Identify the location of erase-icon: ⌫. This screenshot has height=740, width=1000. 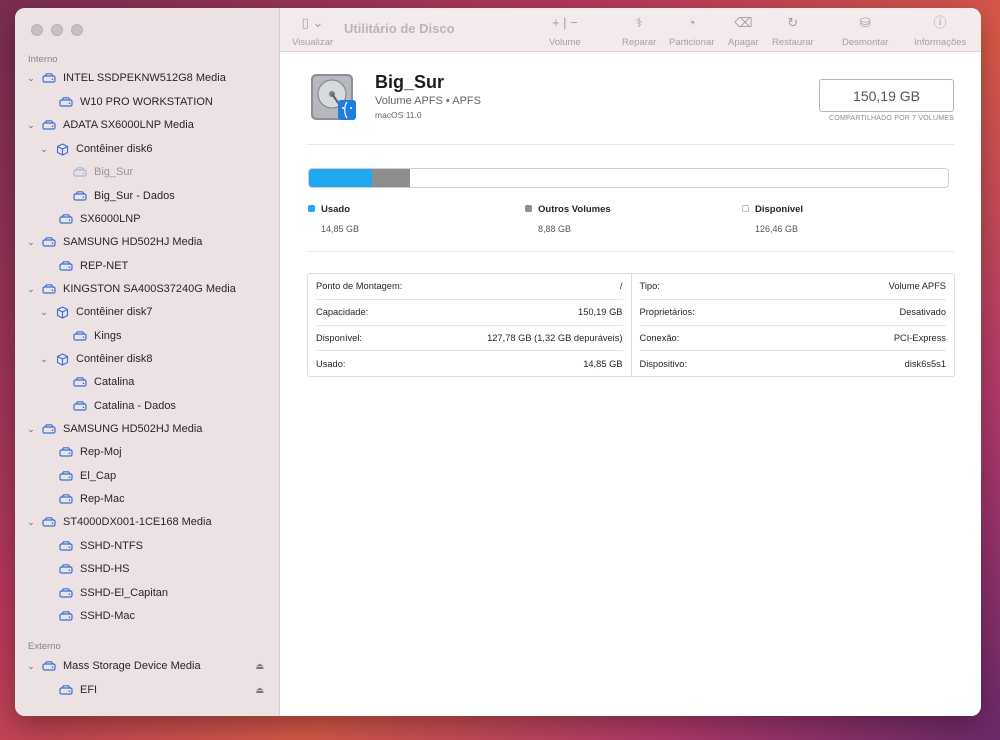
(743, 22).